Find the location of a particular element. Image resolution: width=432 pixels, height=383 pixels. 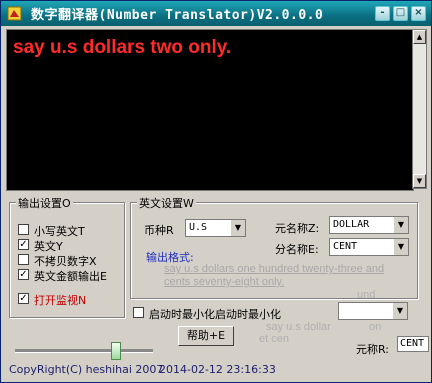

option-label: 启动时最小化启动时最小化 is located at coordinates (215, 314).